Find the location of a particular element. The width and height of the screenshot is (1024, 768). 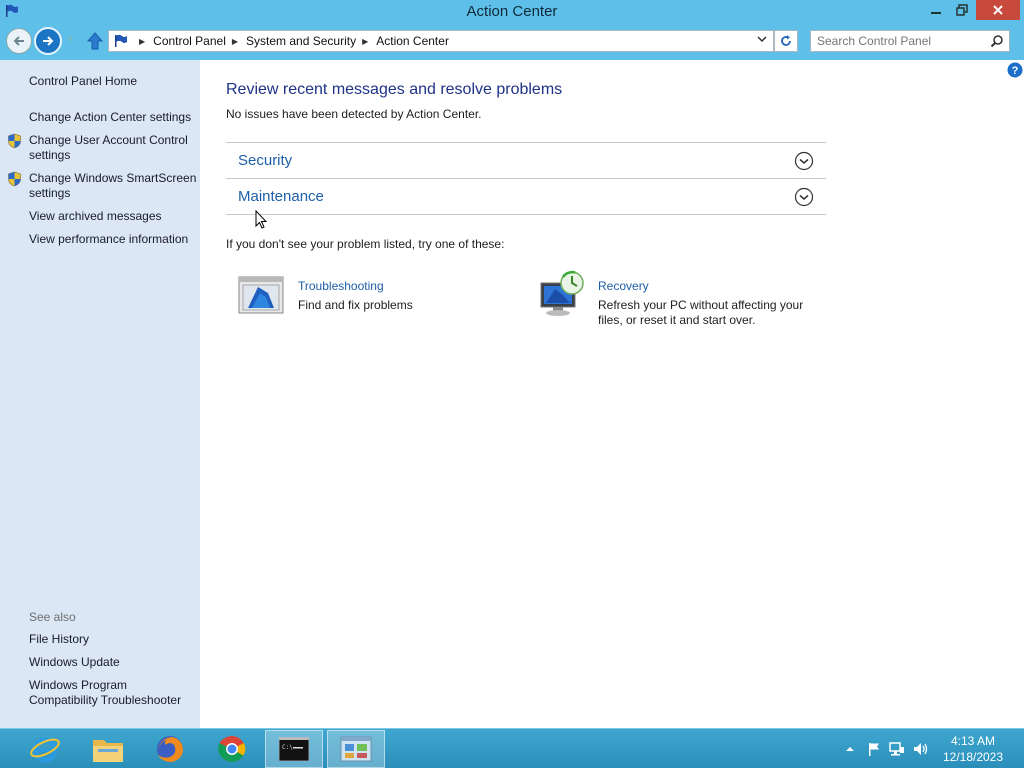

recovery-link: Recovery is located at coordinates (703, 286).